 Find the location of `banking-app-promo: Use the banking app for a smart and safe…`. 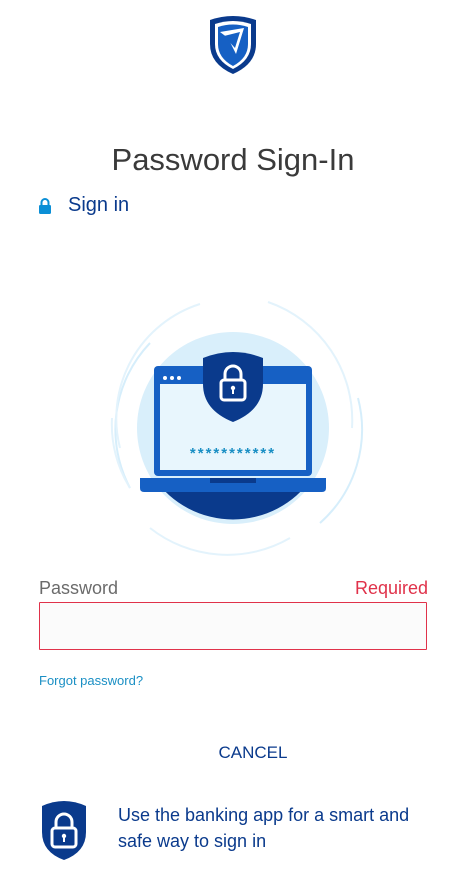

banking-app-promo: Use the banking app for a smart and safe… is located at coordinates (238, 829).